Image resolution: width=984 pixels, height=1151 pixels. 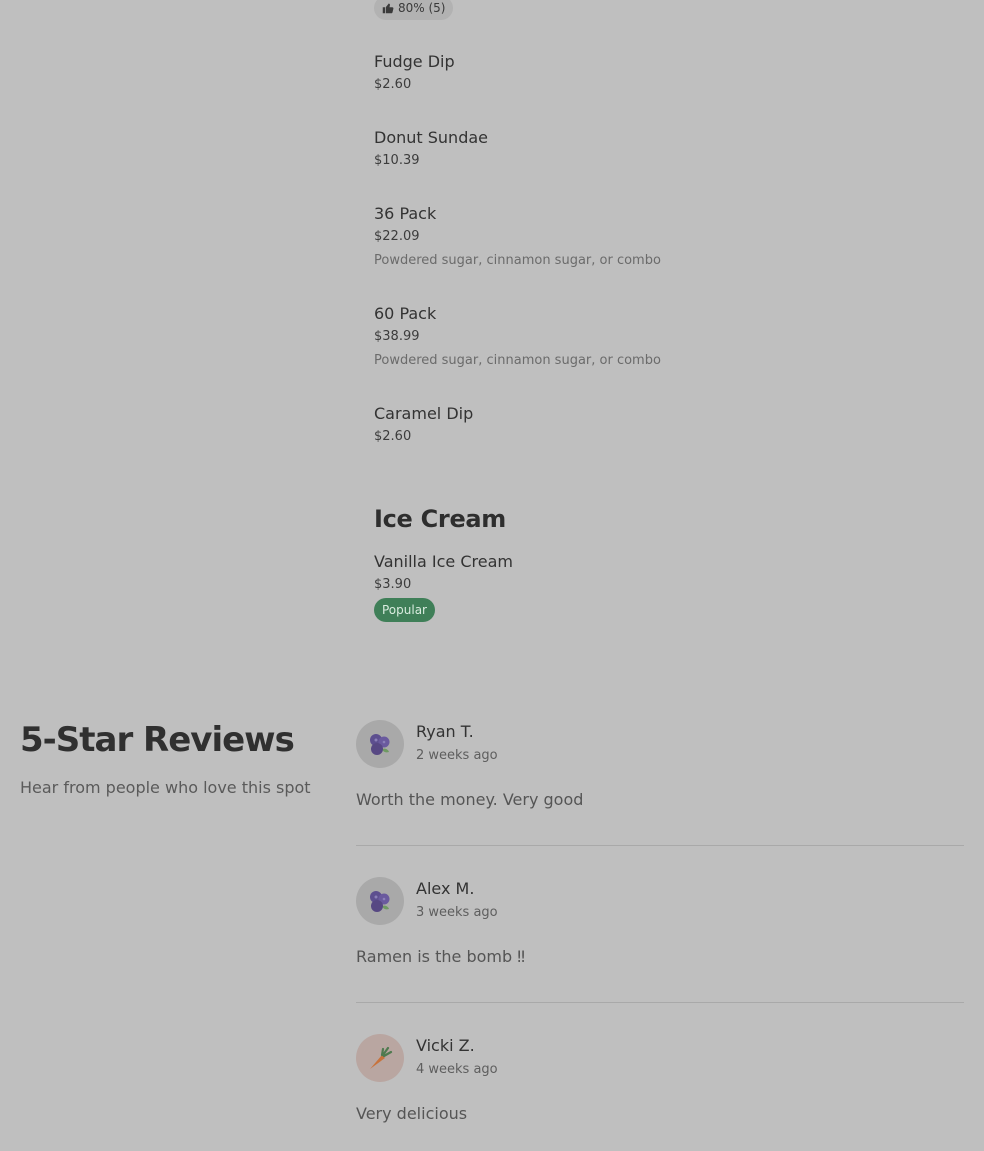 I want to click on carrot-icon, so click(x=380, y=1058).